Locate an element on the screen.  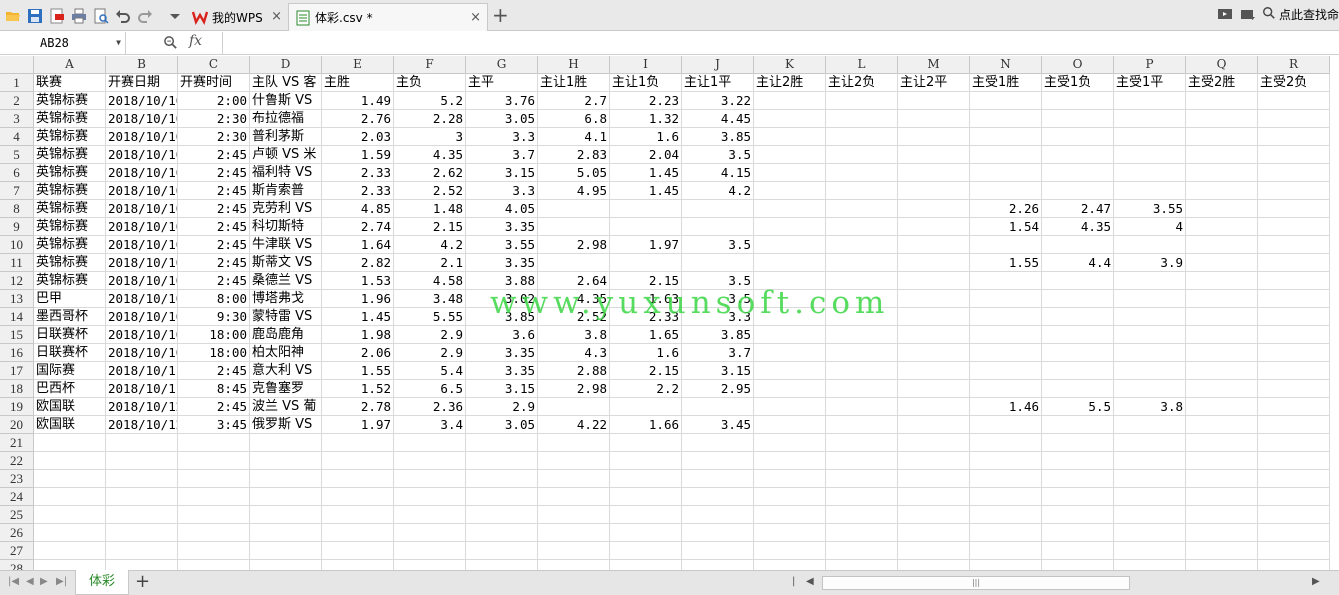
tab-my-wps: 我的WPS × is located at coordinates (237, 17).